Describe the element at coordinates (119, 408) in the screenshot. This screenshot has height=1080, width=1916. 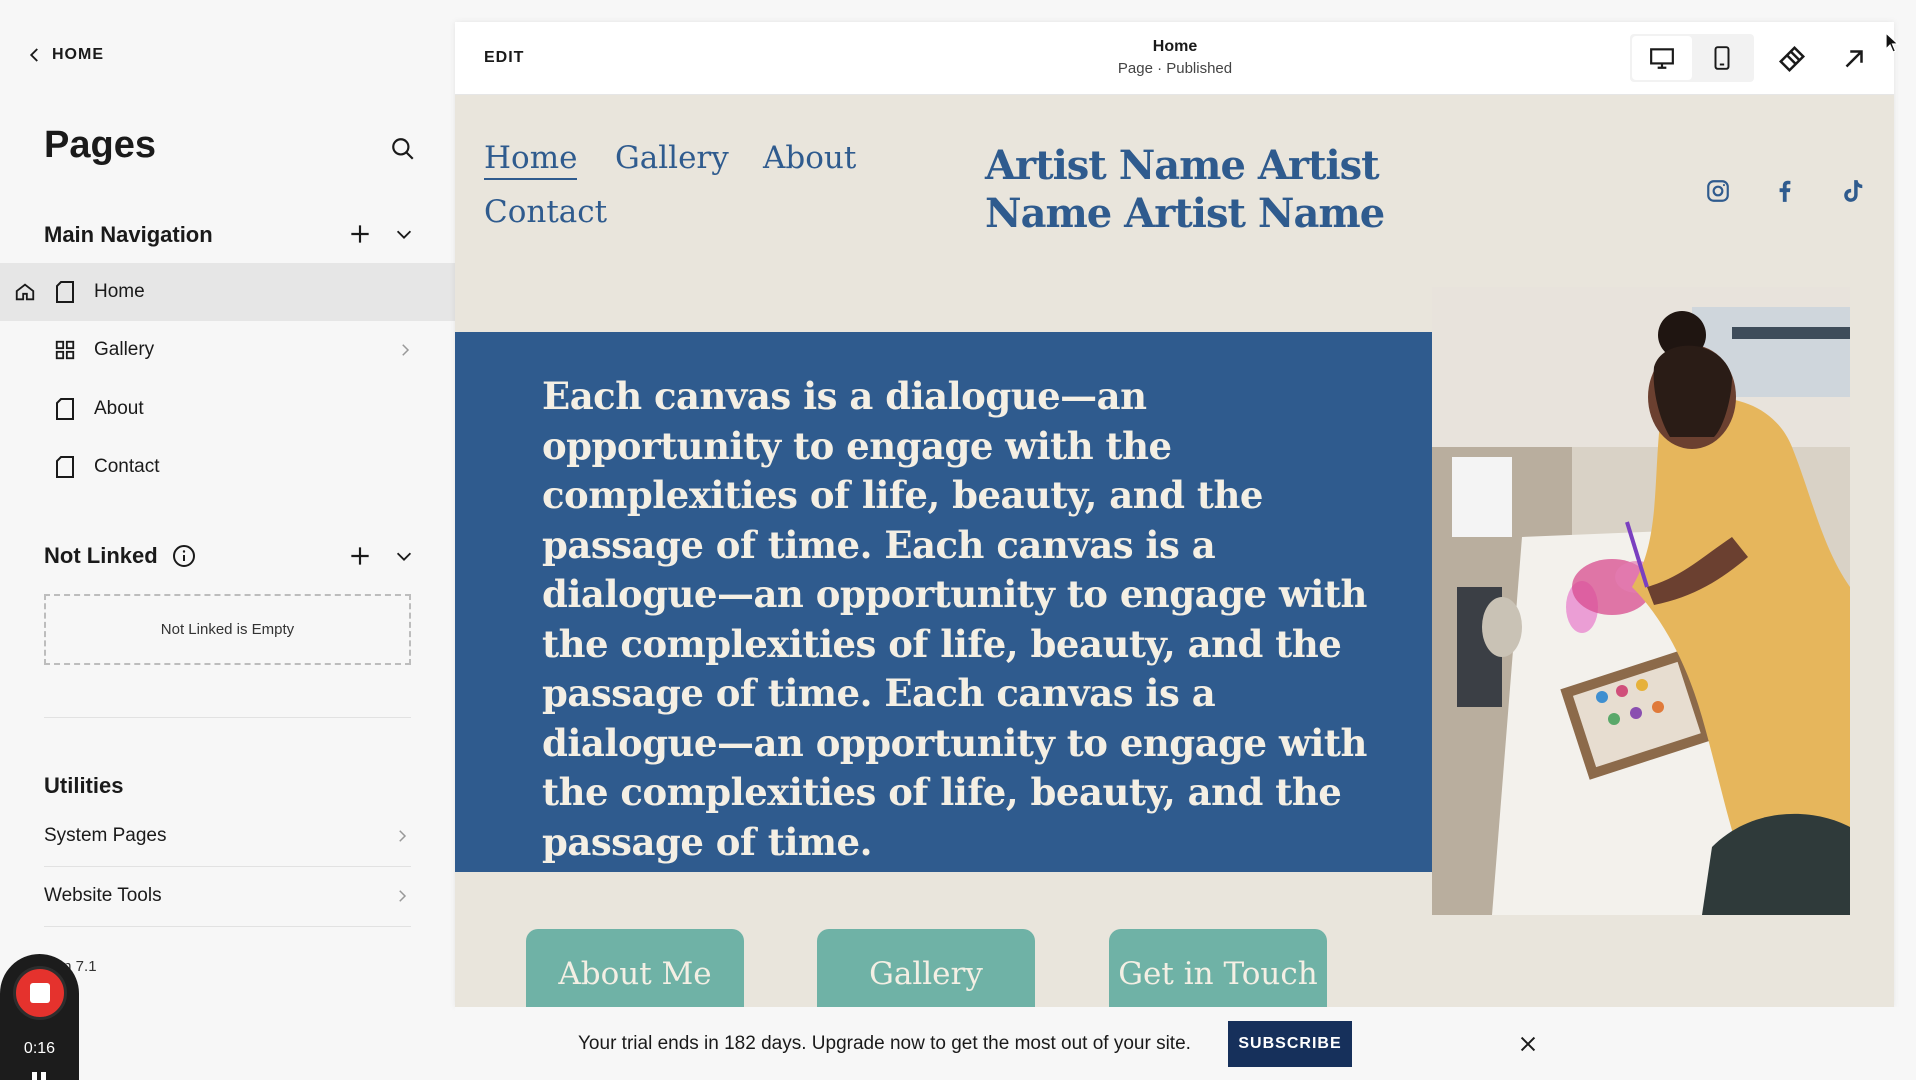
I see `sidebar-item-label: About` at that location.